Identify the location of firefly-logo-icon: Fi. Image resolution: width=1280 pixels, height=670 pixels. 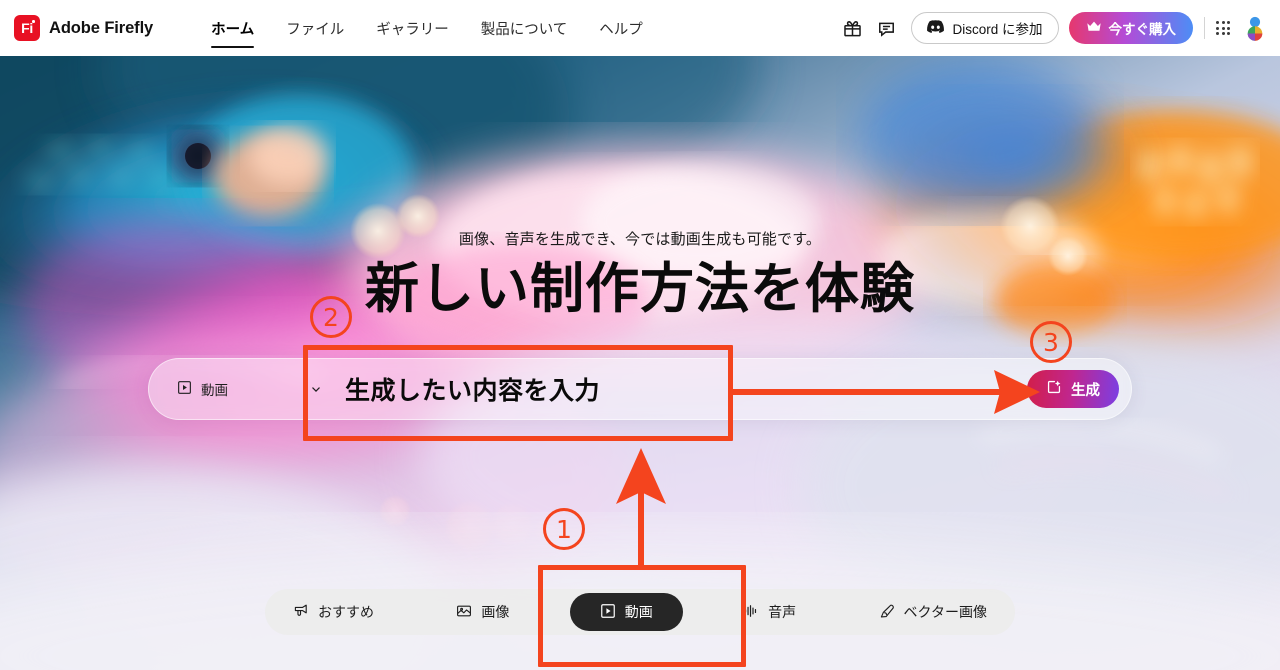
(27, 28).